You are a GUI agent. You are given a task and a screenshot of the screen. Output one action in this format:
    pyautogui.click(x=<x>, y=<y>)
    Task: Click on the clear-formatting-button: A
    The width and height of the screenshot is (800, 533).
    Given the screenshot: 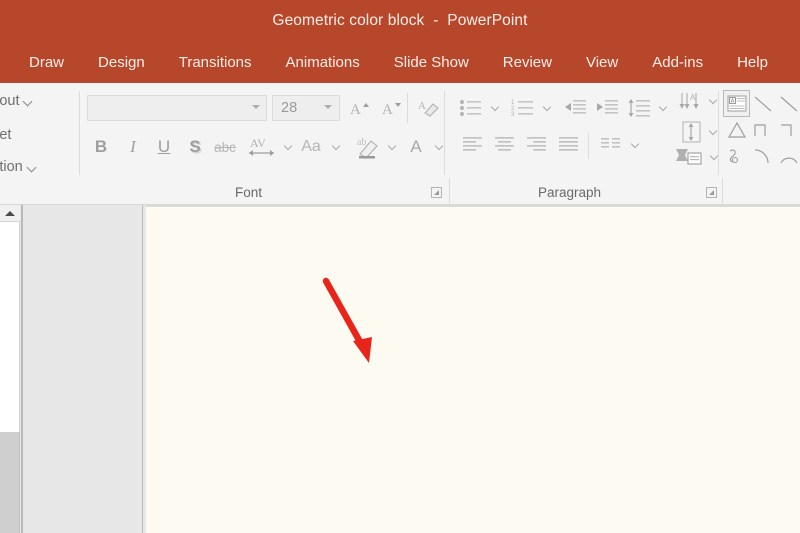 What is the action you would take?
    pyautogui.click(x=429, y=108)
    